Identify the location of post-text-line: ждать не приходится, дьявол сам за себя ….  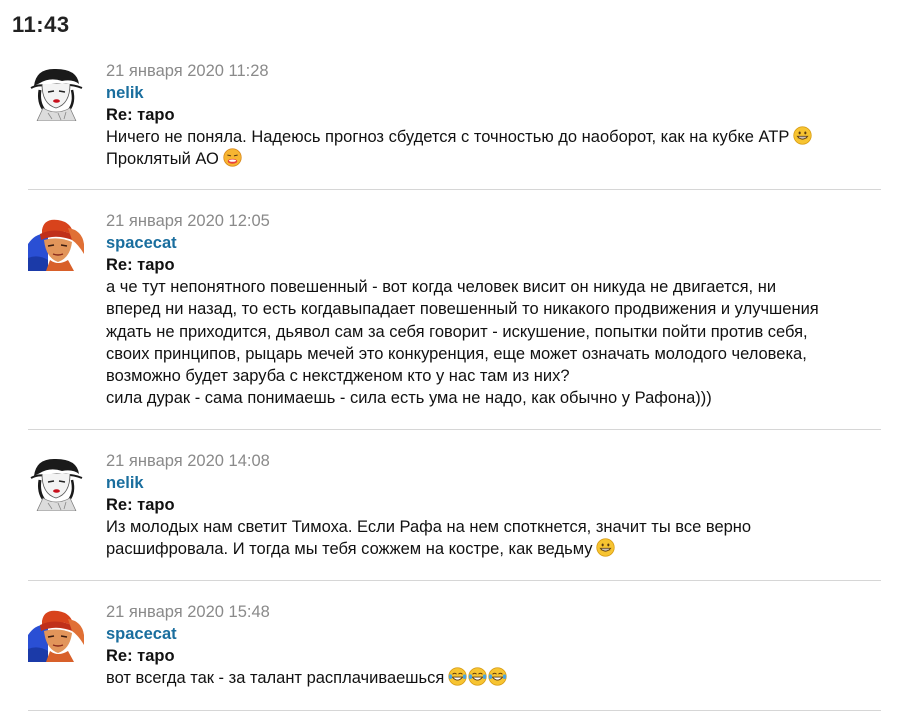
(457, 331).